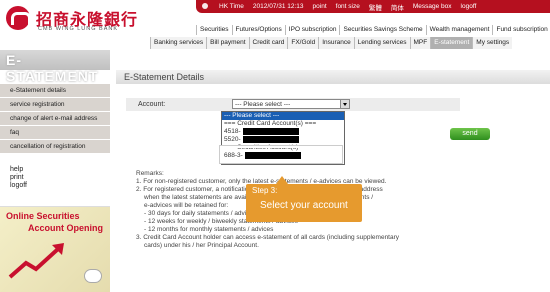  I want to click on font-size-link: font size, so click(348, 6).